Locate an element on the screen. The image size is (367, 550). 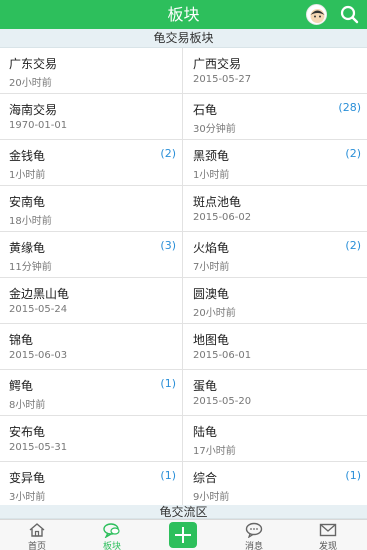
board-name: 海南交易 is located at coordinates (33, 110).